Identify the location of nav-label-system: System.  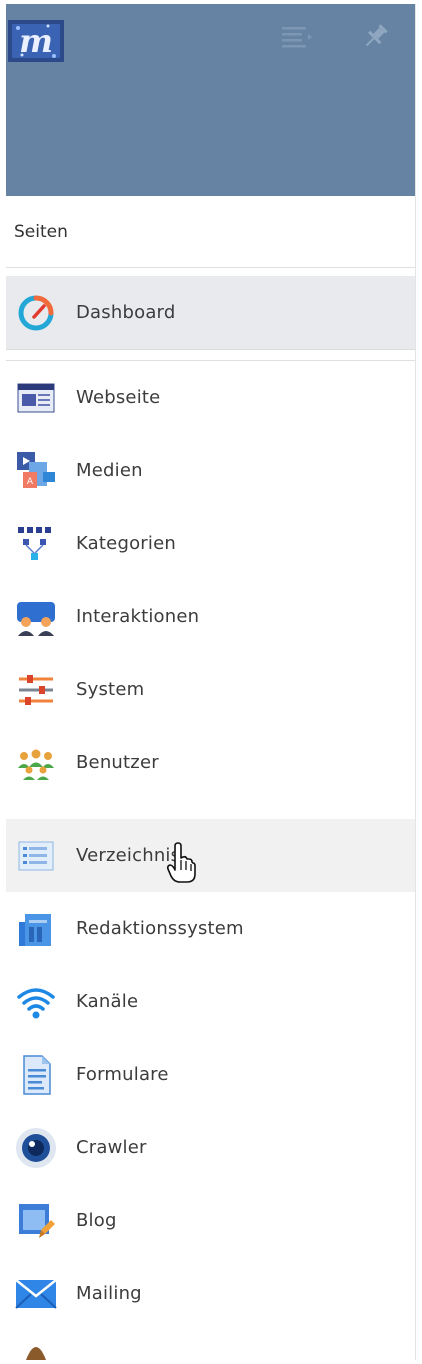
(110, 689).